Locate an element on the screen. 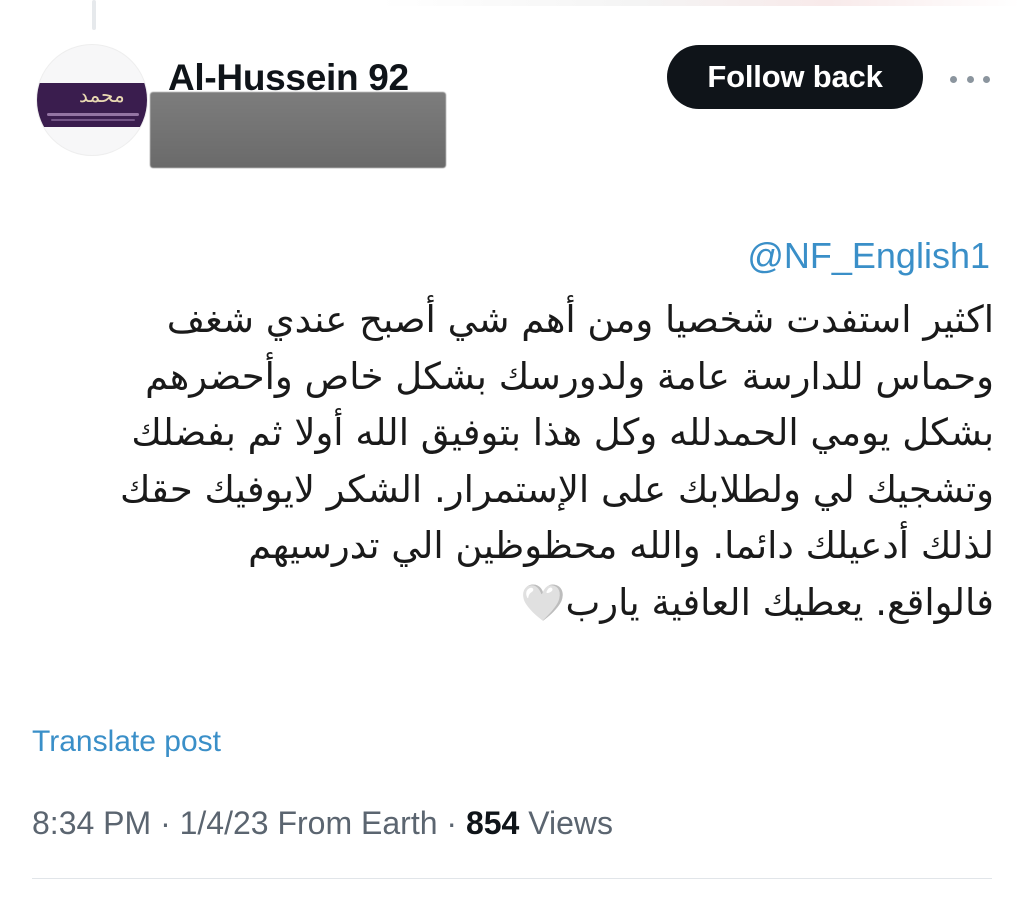 The image size is (1024, 902). top-edge-fade is located at coordinates (700, 3).